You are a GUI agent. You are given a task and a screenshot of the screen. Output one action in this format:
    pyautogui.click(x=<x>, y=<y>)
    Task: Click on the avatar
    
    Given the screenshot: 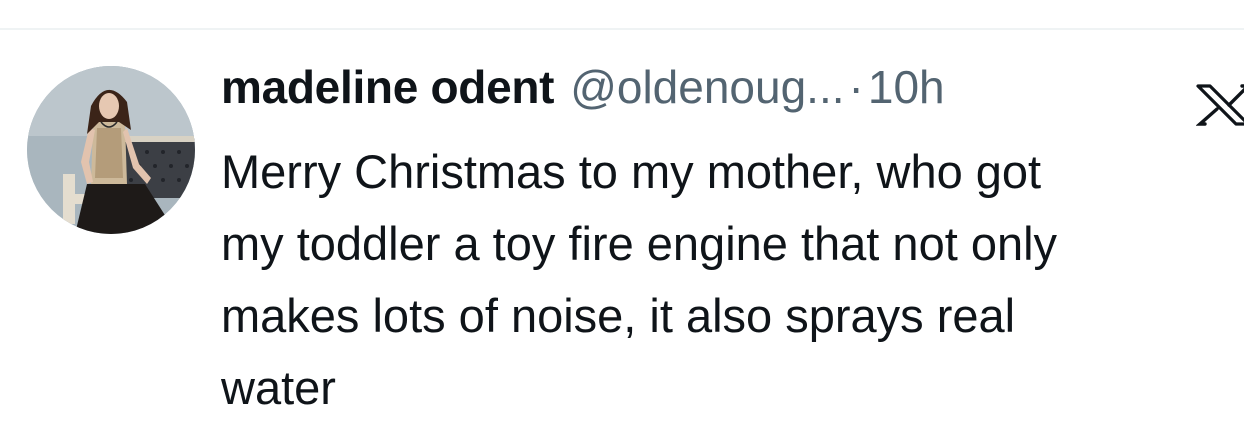 What is the action you would take?
    pyautogui.click(x=111, y=150)
    